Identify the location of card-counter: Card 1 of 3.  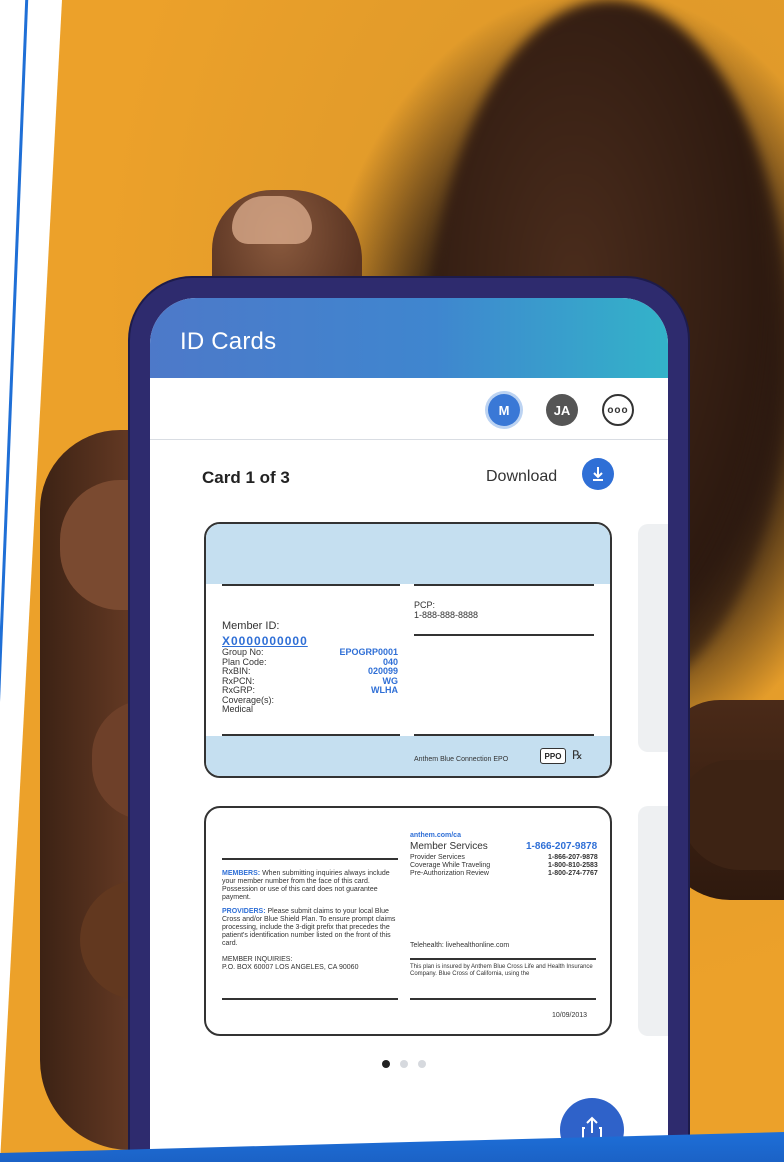
(246, 477).